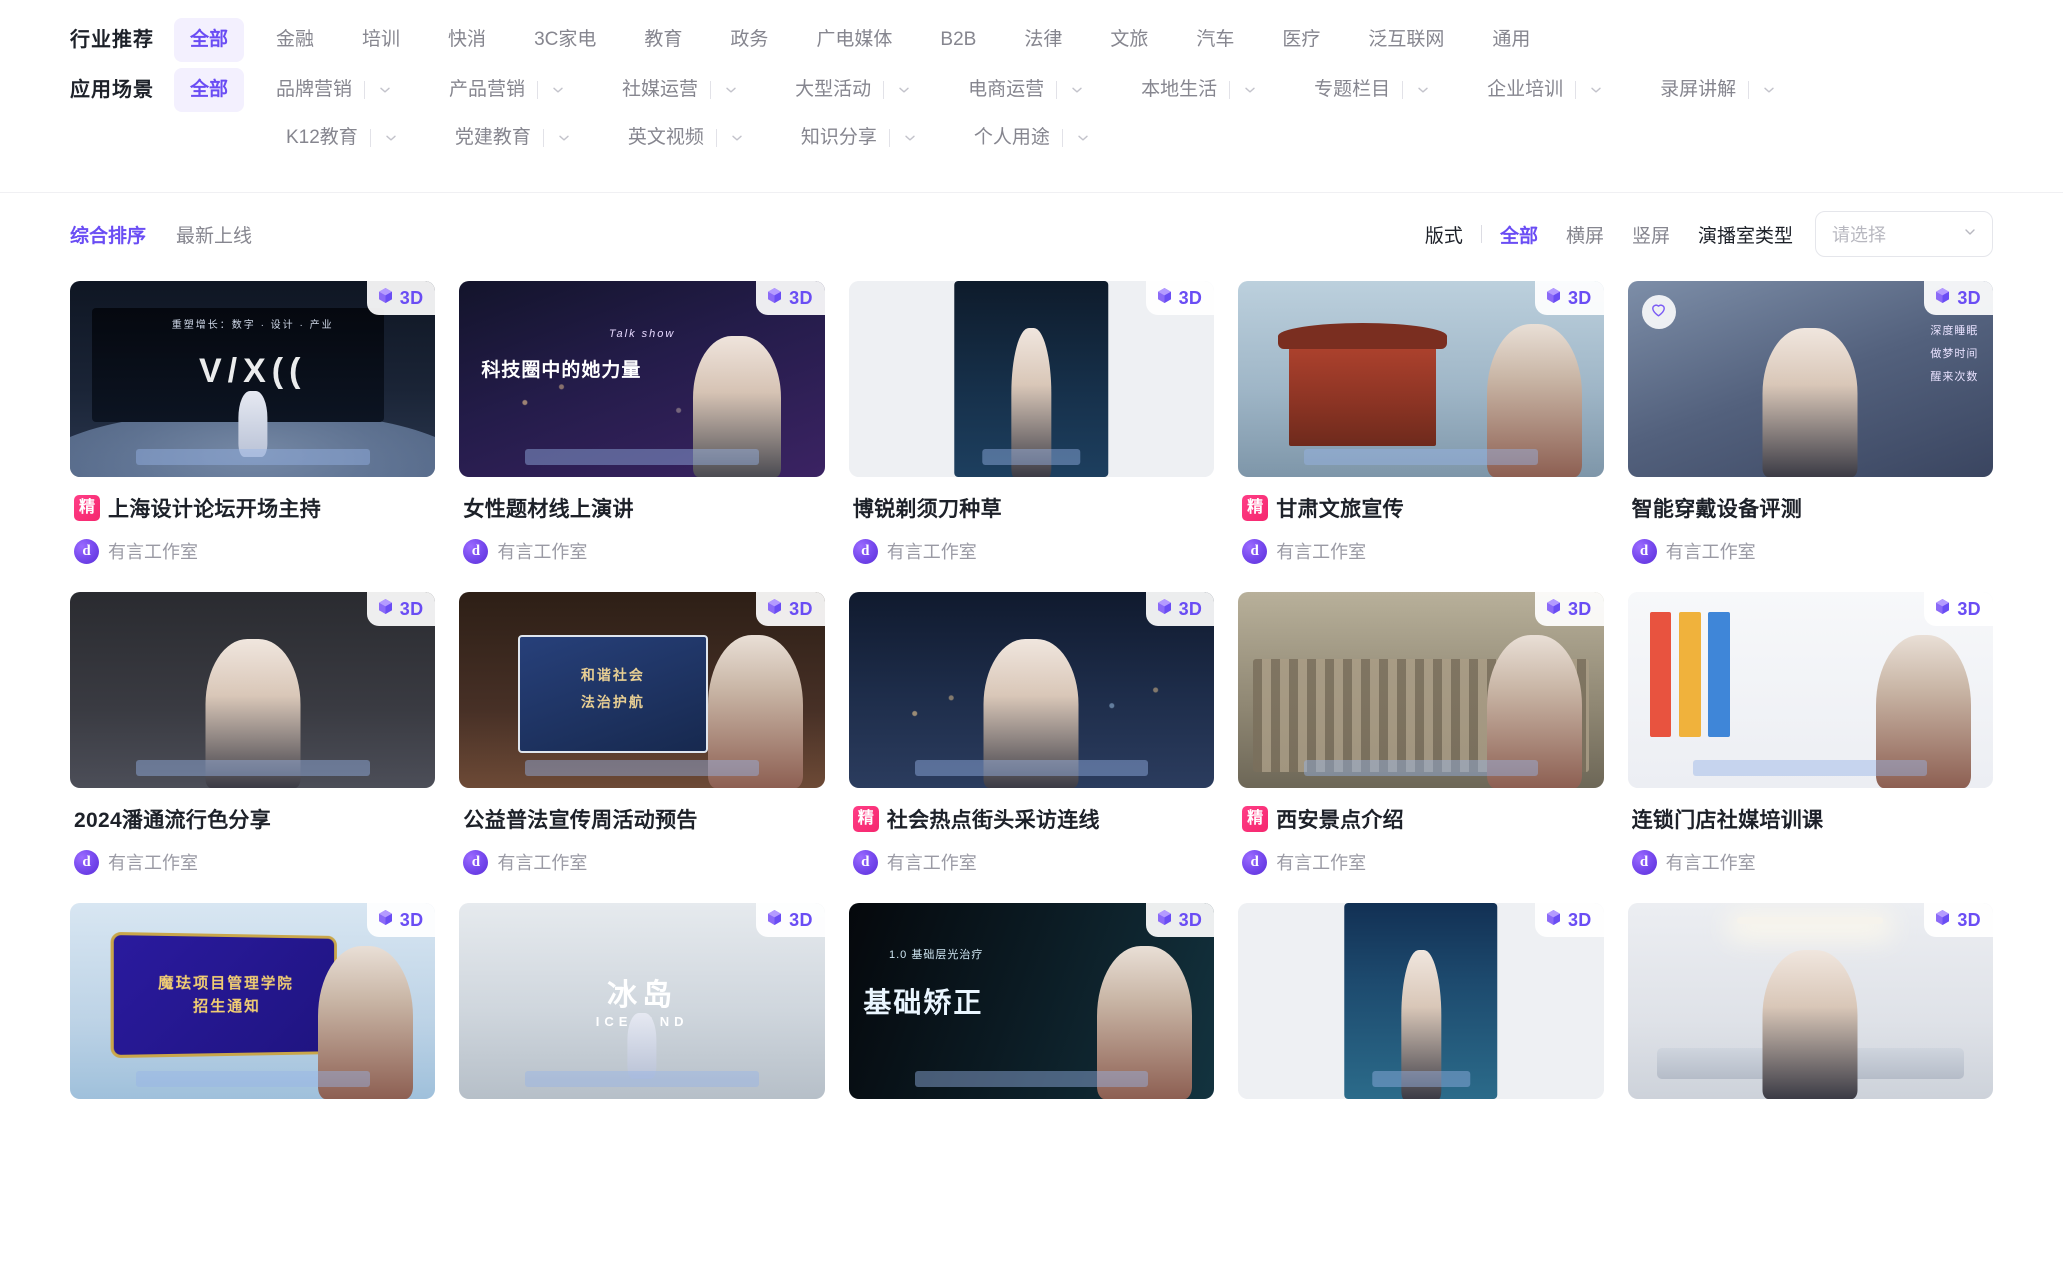  I want to click on video-card: 冰岛ICELAND3D, so click(642, 1015).